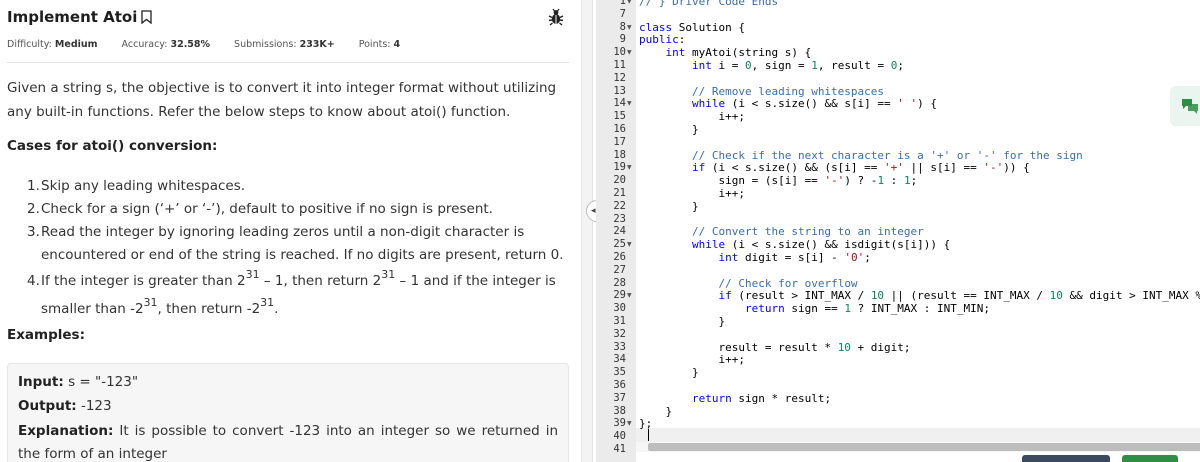 The width and height of the screenshot is (1200, 462). I want to click on step-number: 1., so click(33, 186).